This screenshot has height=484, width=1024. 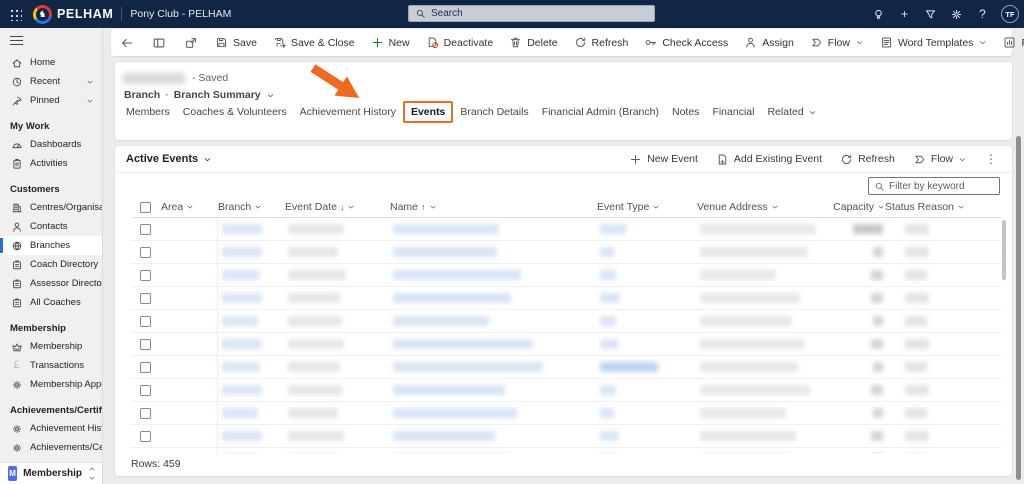 I want to click on sidebar-item-branches: Branches, so click(x=51, y=246).